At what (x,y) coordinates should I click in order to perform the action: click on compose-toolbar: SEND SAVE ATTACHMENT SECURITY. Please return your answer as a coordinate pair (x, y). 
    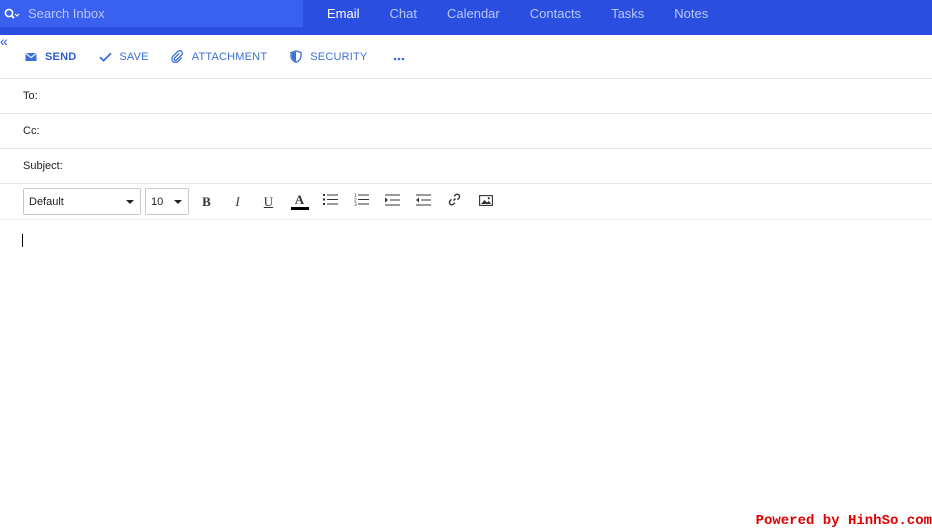
    Looking at the image, I should click on (466, 57).